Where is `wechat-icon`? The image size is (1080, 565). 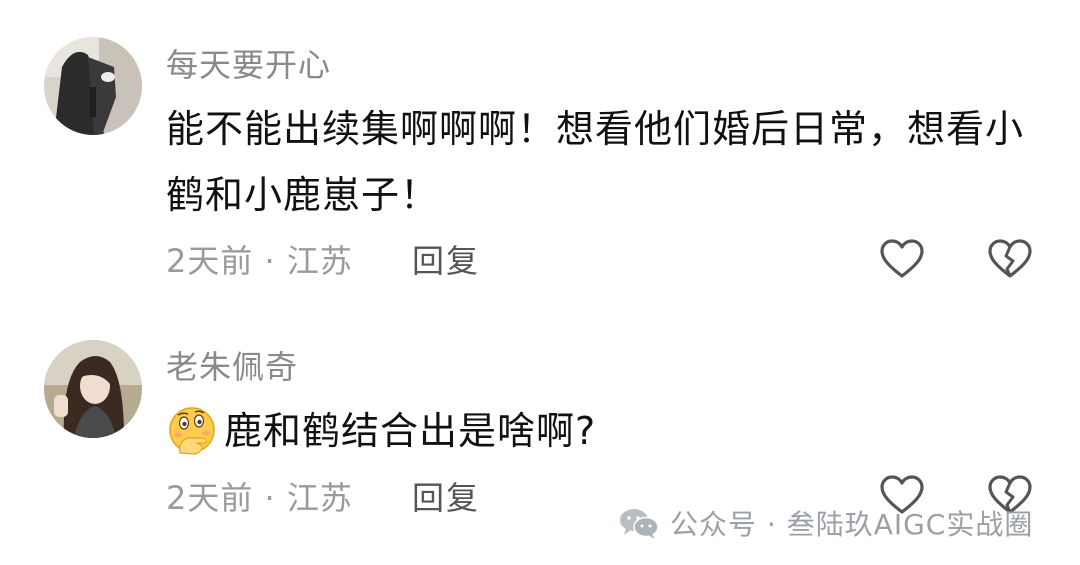 wechat-icon is located at coordinates (639, 524).